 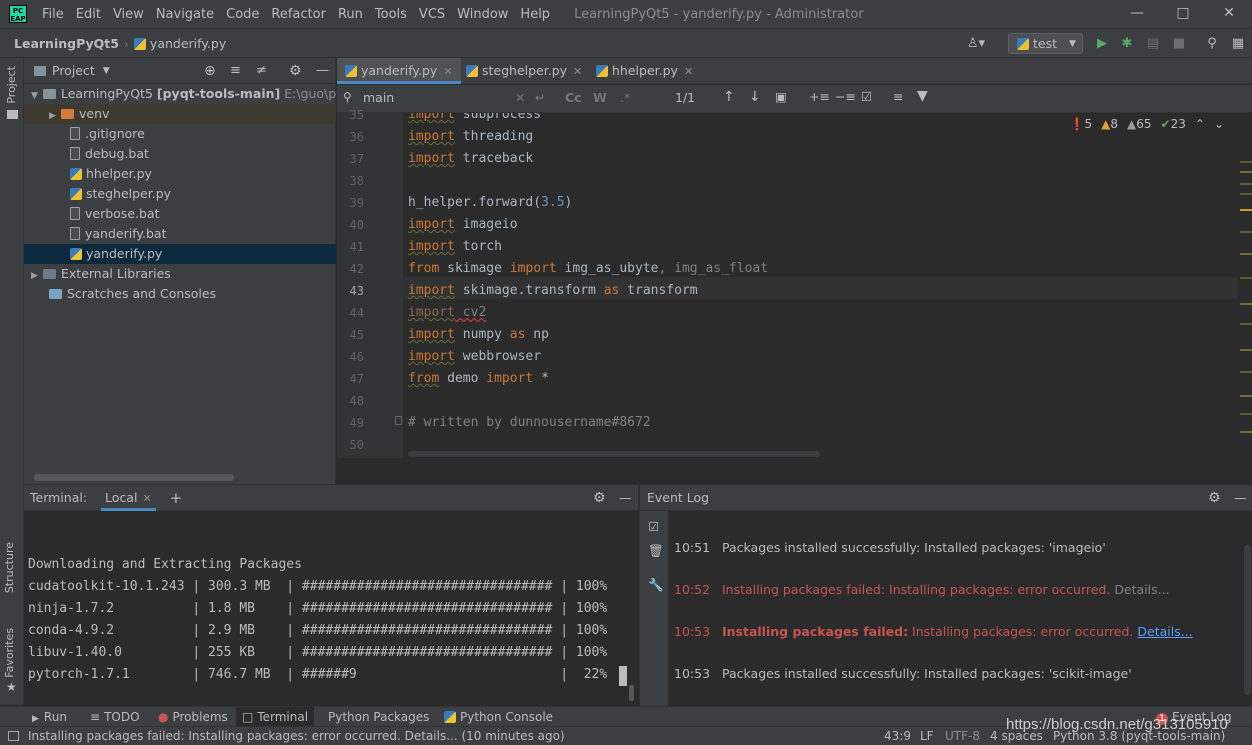 What do you see at coordinates (180, 194) in the screenshot?
I see `tree-item-steghelper-py: steghelper.py` at bounding box center [180, 194].